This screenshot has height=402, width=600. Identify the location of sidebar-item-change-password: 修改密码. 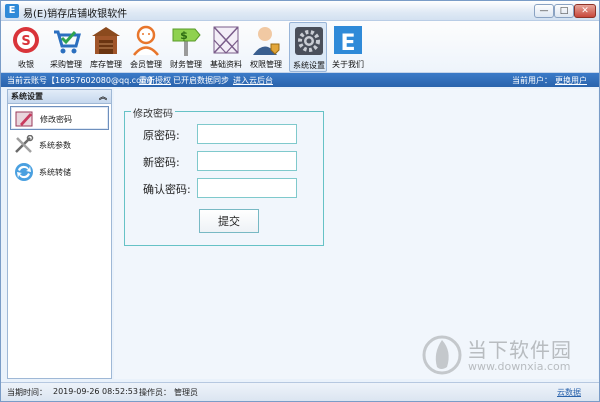
(59, 118).